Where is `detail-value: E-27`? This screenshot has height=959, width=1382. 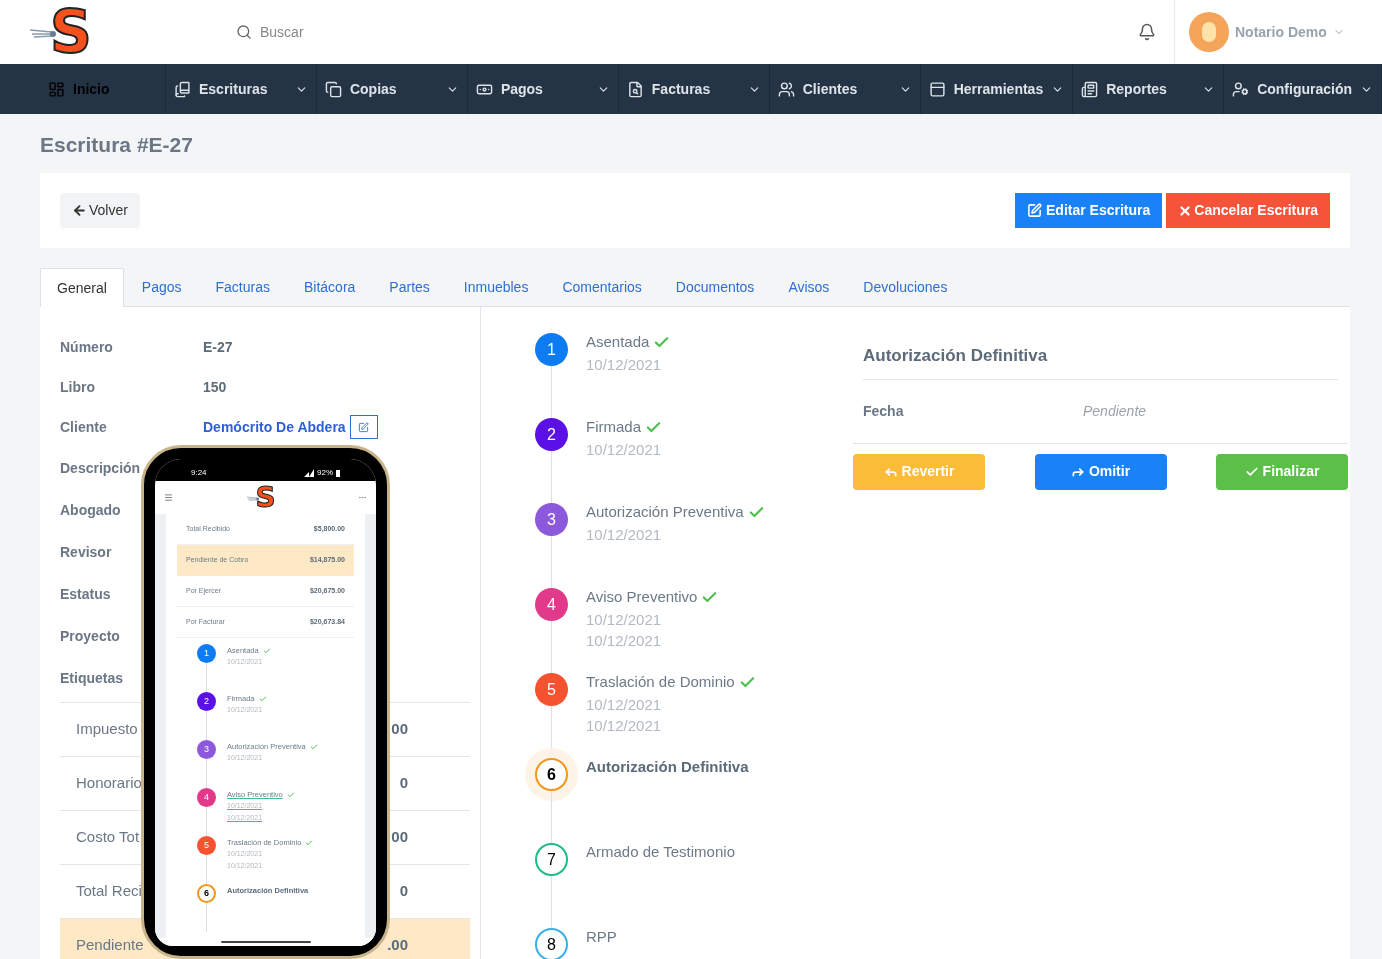 detail-value: E-27 is located at coordinates (218, 347).